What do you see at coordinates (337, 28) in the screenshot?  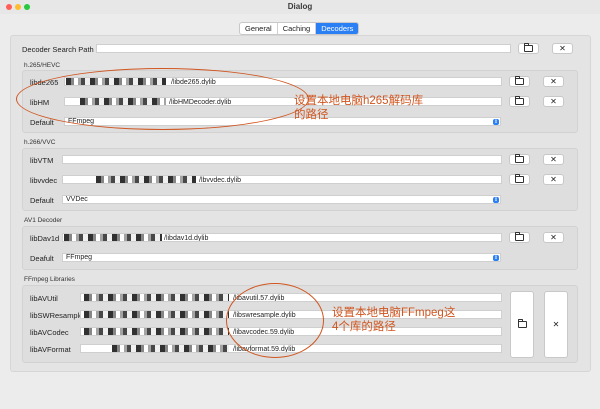 I see `tab-decoders: Decoders` at bounding box center [337, 28].